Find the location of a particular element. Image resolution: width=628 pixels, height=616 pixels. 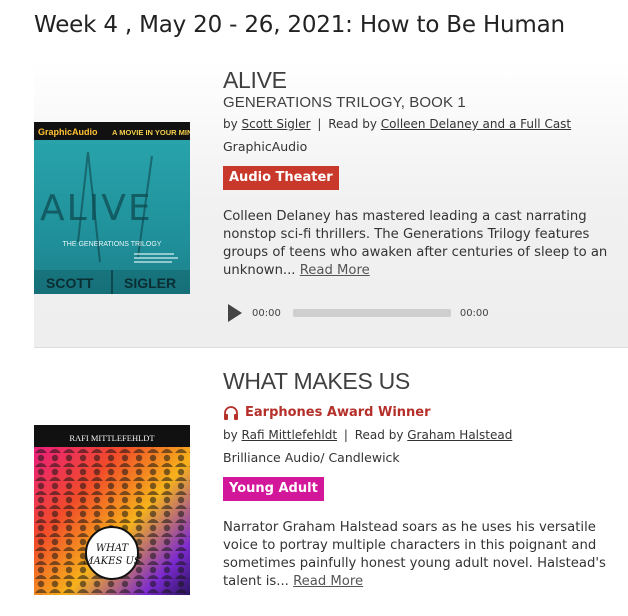

author-link: Rafi Mittlefehldt is located at coordinates (289, 435).